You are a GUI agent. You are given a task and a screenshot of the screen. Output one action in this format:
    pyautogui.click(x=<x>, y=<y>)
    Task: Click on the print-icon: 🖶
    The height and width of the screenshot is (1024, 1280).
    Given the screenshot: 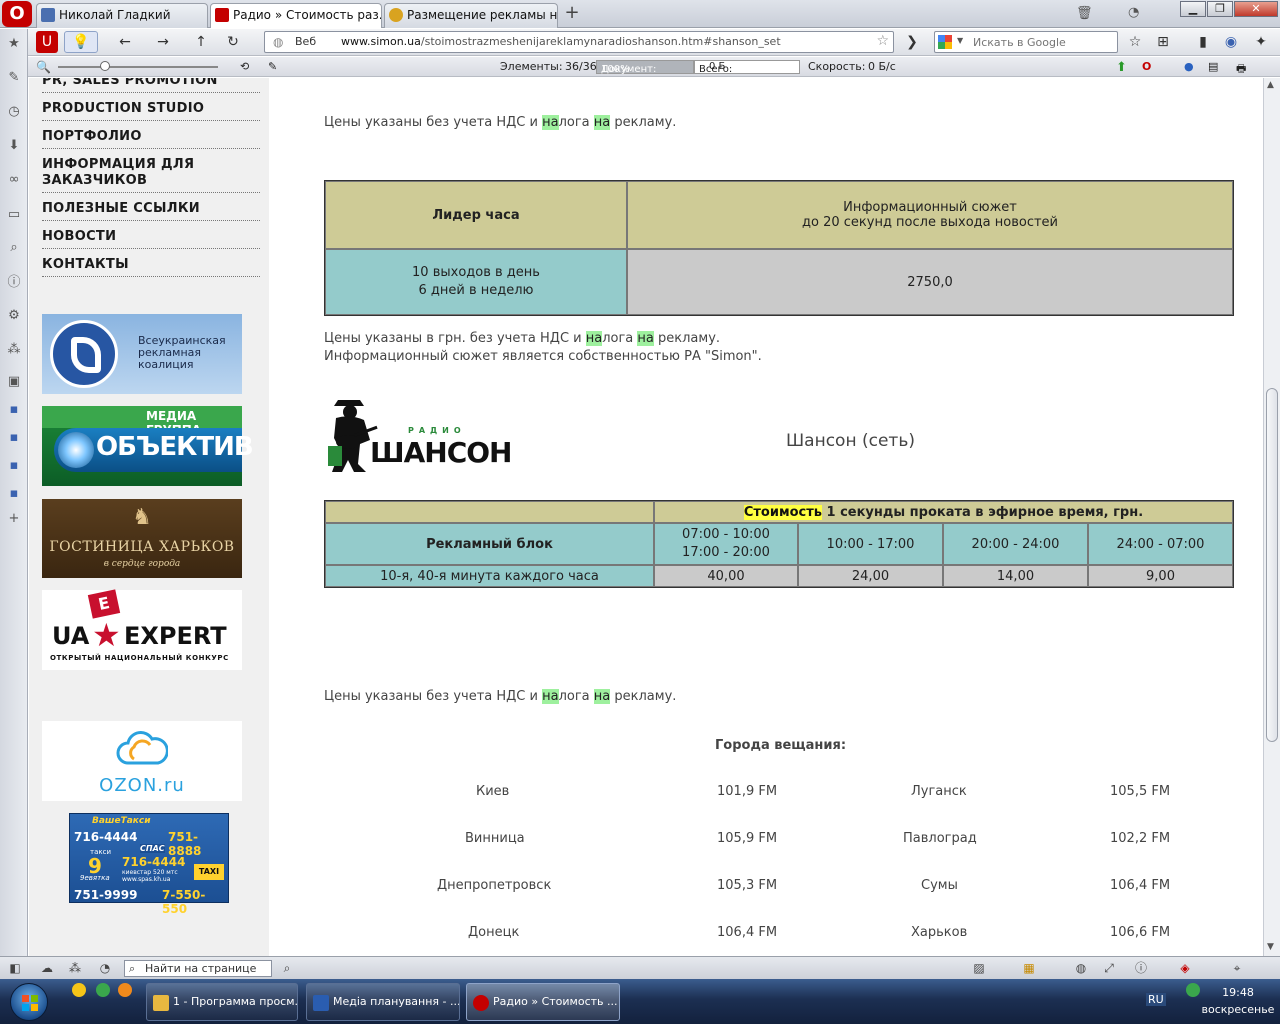 What is the action you would take?
    pyautogui.click(x=1241, y=69)
    